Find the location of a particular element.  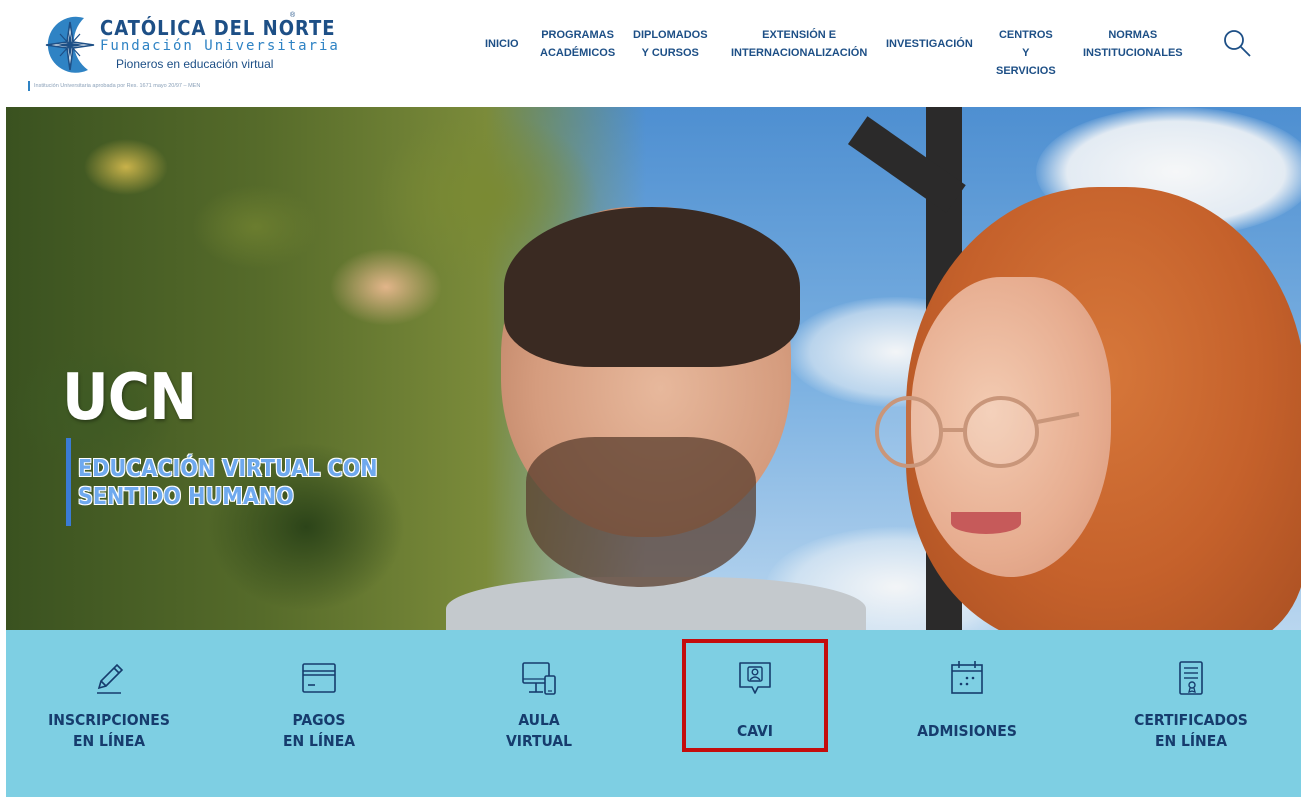

quick-link-admisiones: ADMISIONES is located at coordinates (967, 713).